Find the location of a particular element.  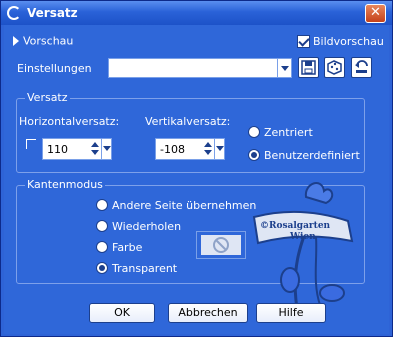

vertical-dropdown is located at coordinates (219, 149).